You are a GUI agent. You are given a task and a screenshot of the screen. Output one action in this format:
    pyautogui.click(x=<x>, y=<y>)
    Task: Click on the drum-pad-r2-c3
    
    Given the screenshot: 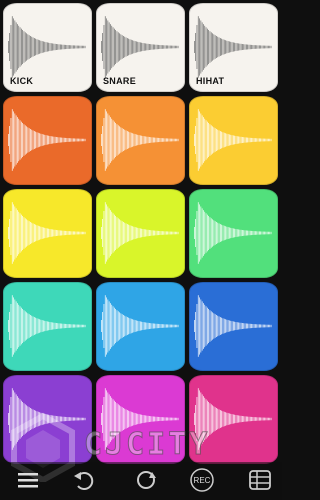 What is the action you would take?
    pyautogui.click(x=233, y=140)
    